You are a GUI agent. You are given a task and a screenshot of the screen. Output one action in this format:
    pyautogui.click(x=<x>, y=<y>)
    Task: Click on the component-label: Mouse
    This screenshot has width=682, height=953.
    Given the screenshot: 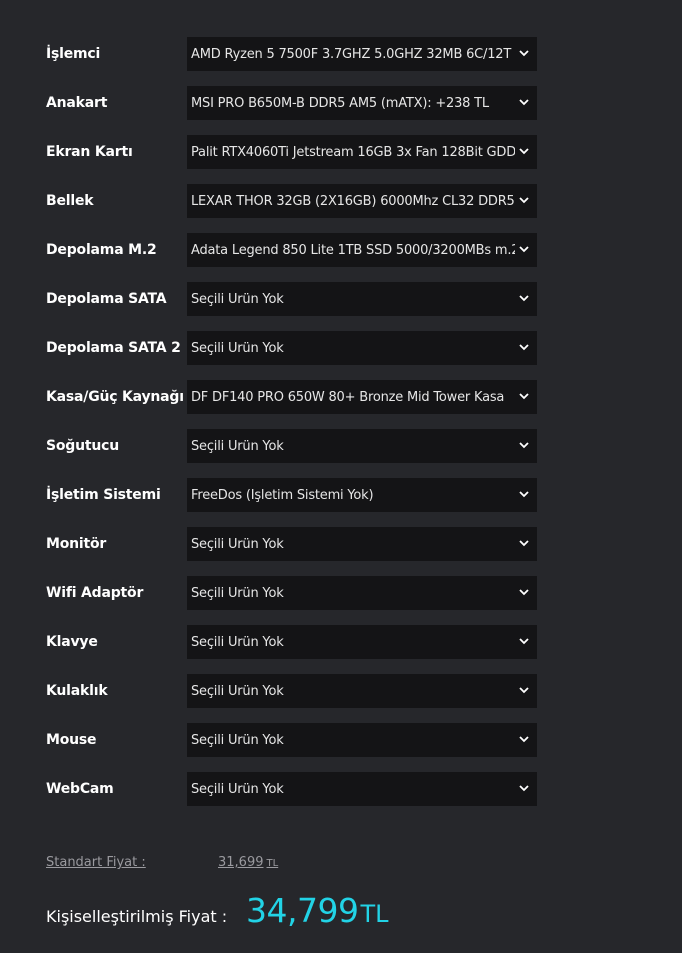 What is the action you would take?
    pyautogui.click(x=71, y=740)
    